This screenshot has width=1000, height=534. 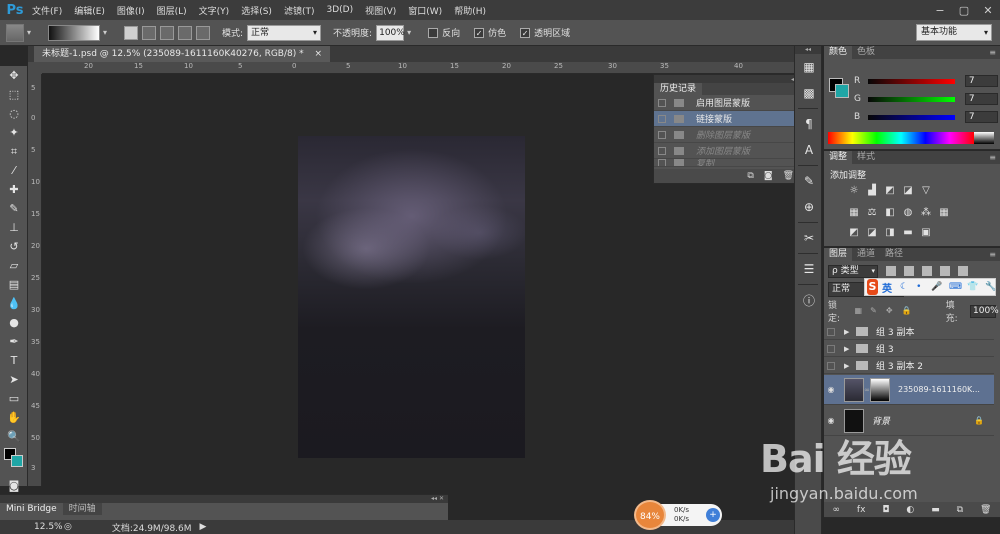 What do you see at coordinates (14, 417) in the screenshot?
I see `hand-tool-icon: ✋` at bounding box center [14, 417].